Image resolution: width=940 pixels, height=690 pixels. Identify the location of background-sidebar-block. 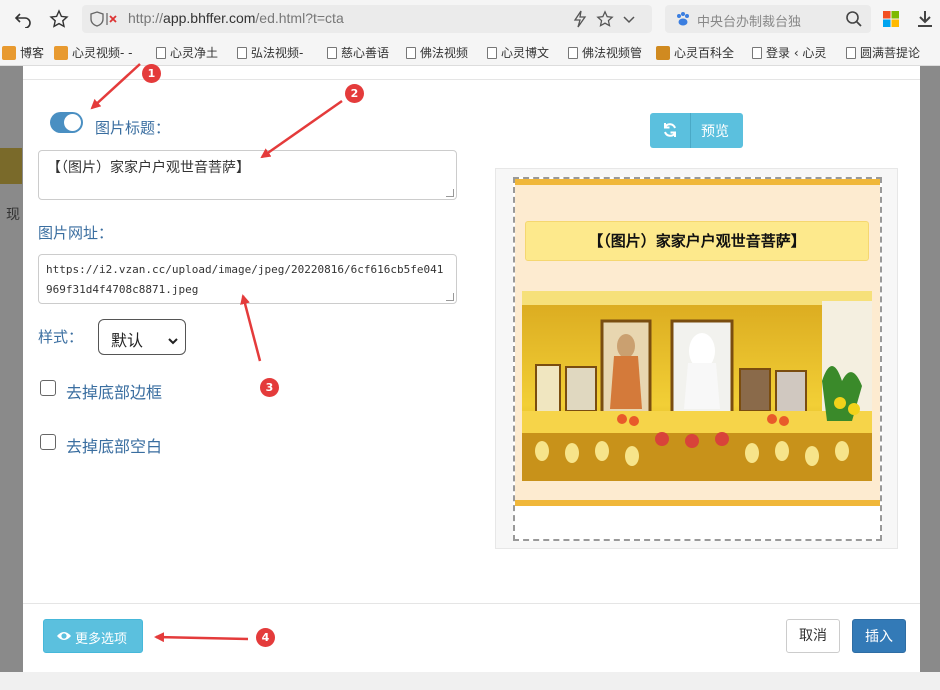
(11, 166).